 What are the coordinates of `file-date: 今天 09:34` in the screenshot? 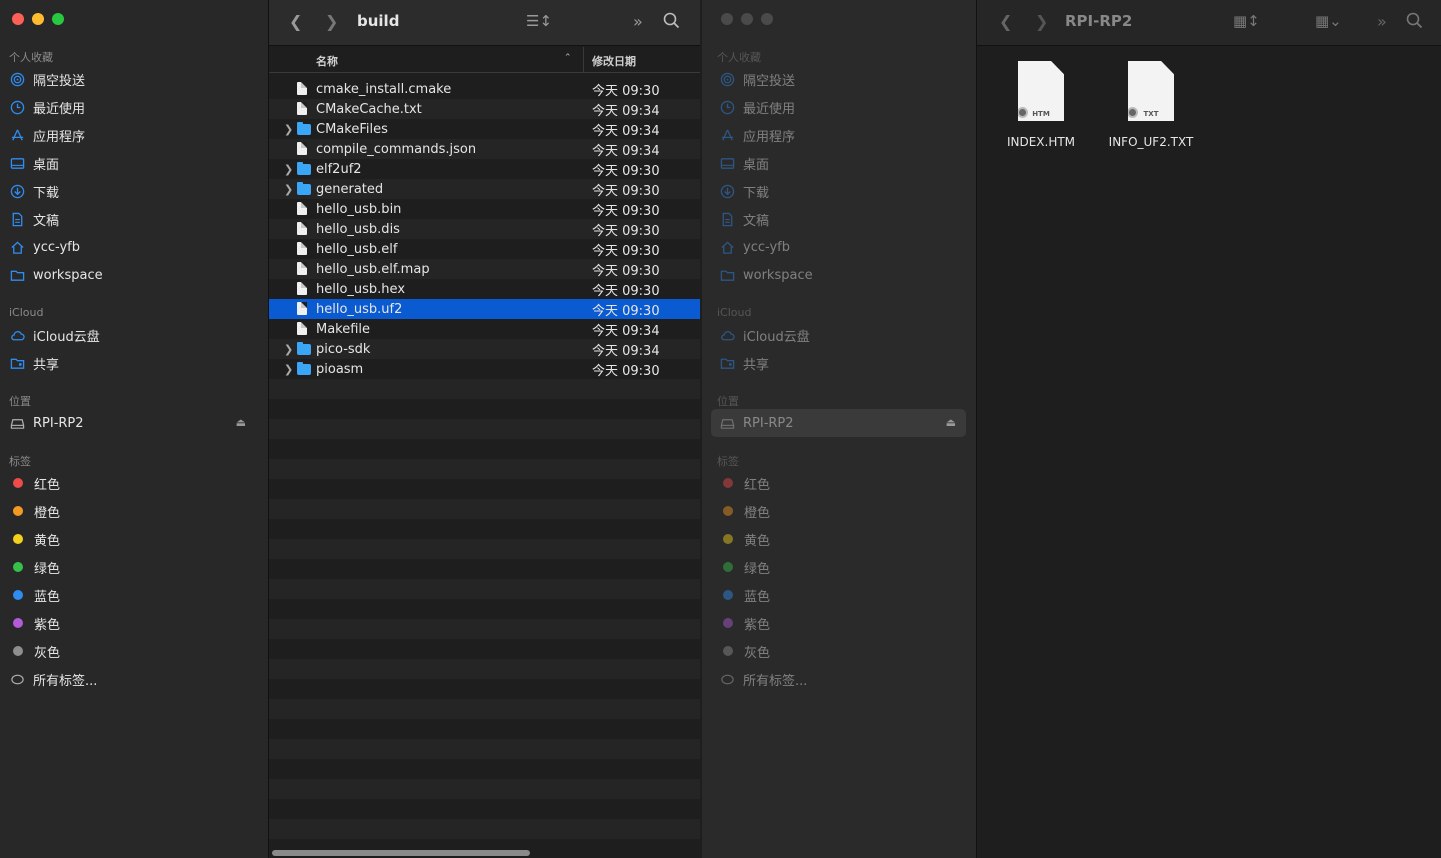 It's located at (626, 111).